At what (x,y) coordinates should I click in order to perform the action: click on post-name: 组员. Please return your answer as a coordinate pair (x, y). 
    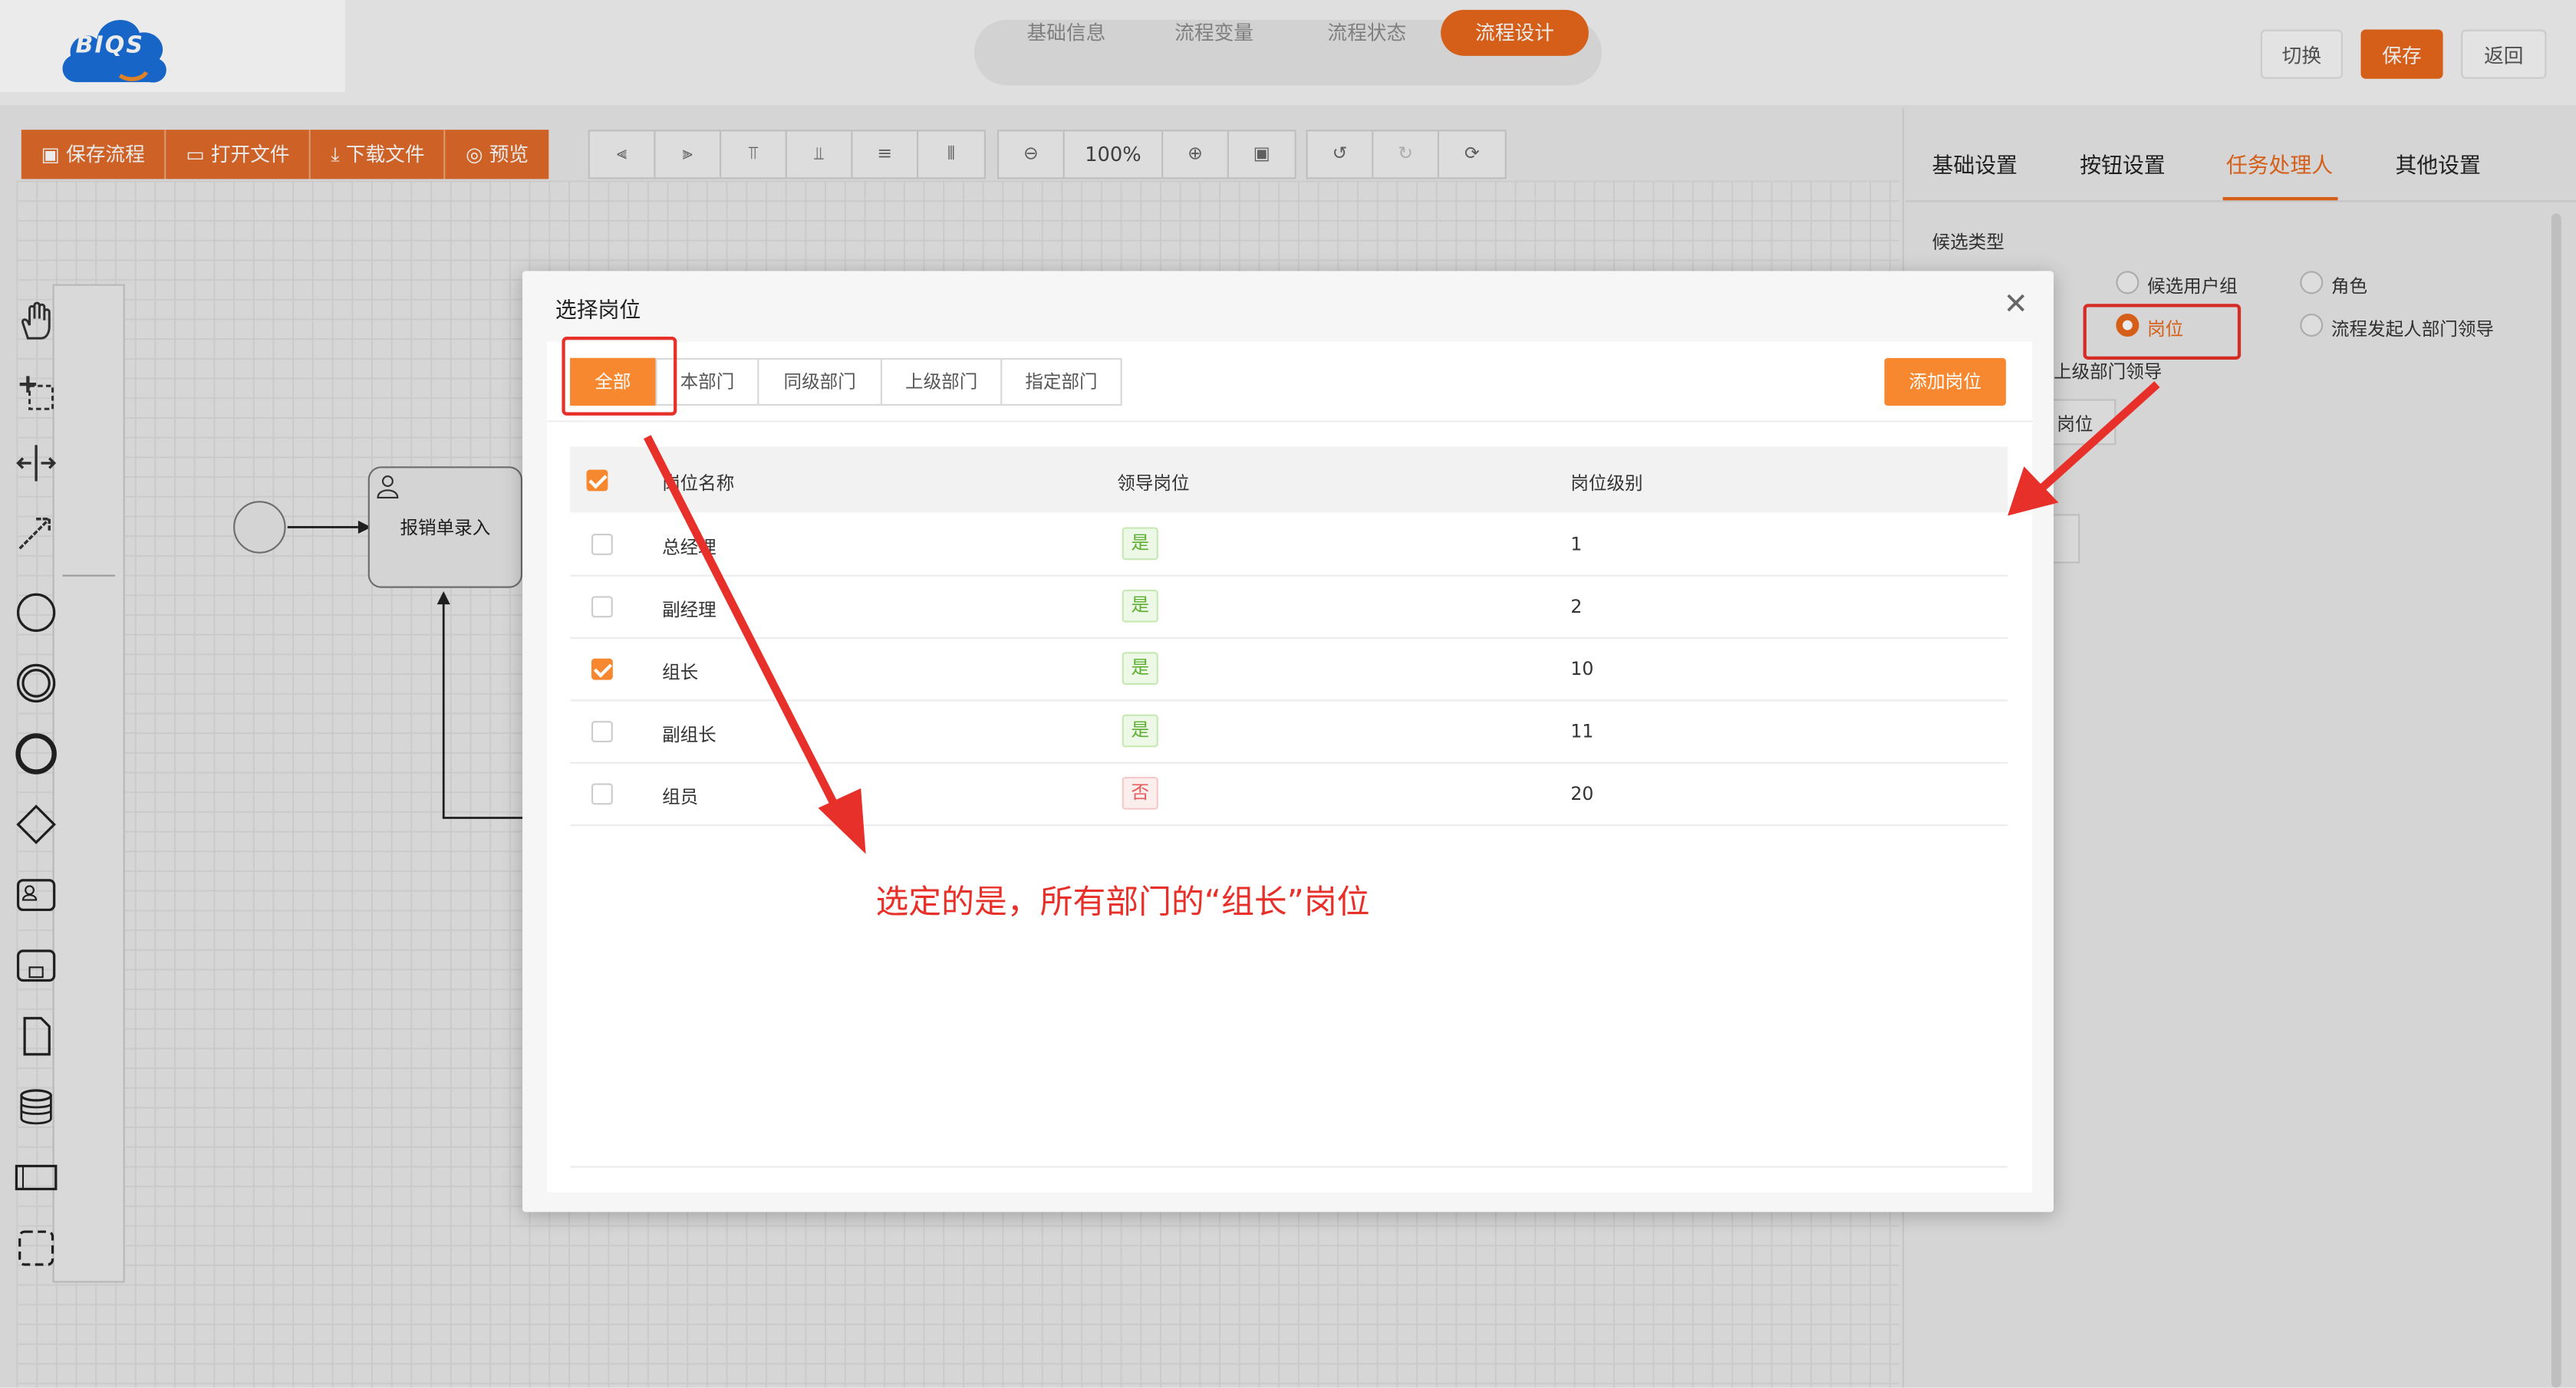
    Looking at the image, I should click on (680, 797).